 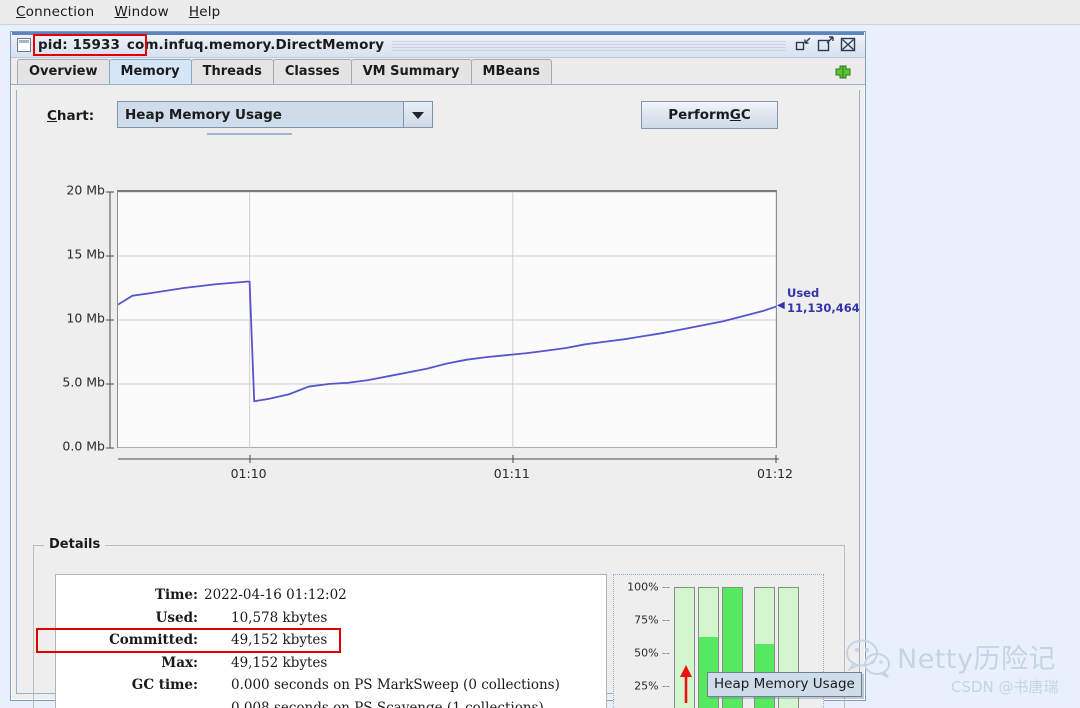 I want to click on annotation-arrow-icon: ◀, so click(x=781, y=305).